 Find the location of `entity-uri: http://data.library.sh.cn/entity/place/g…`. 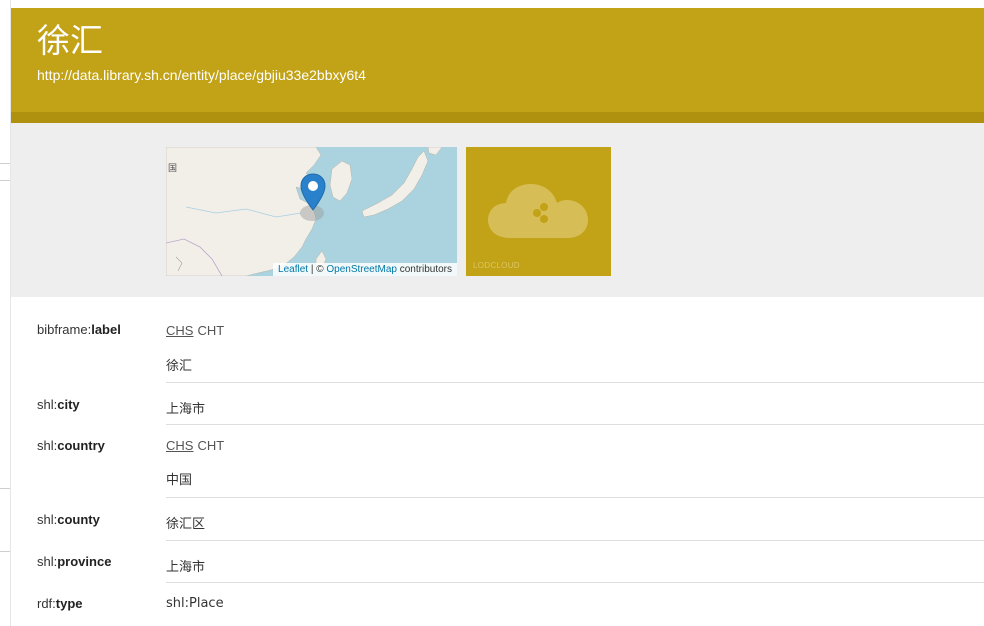

entity-uri: http://data.library.sh.cn/entity/place/g… is located at coordinates (201, 75).